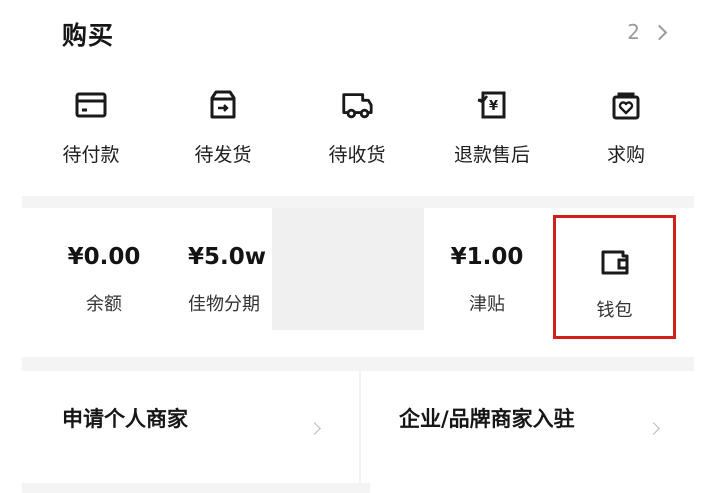 The height and width of the screenshot is (493, 717). Describe the element at coordinates (227, 257) in the screenshot. I see `installment-value: ¥5.0w` at that location.